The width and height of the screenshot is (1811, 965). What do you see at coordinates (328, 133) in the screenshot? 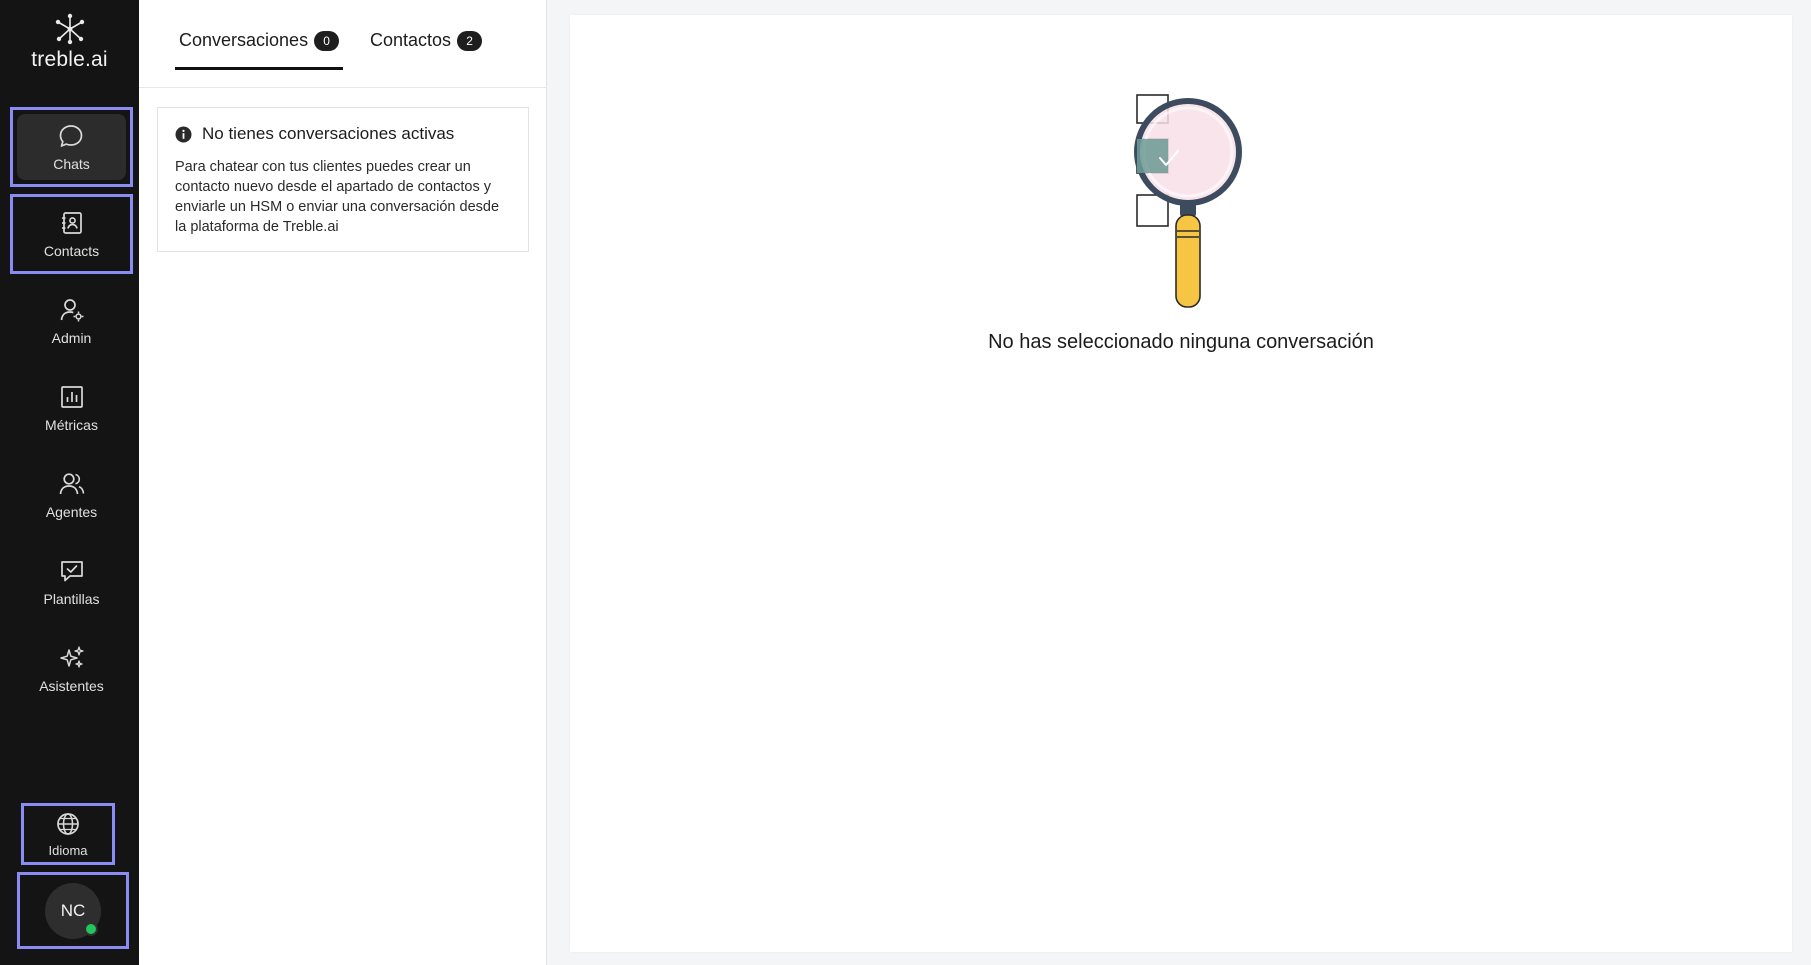
I see `notice-title: No tienes conversaciones activas` at bounding box center [328, 133].